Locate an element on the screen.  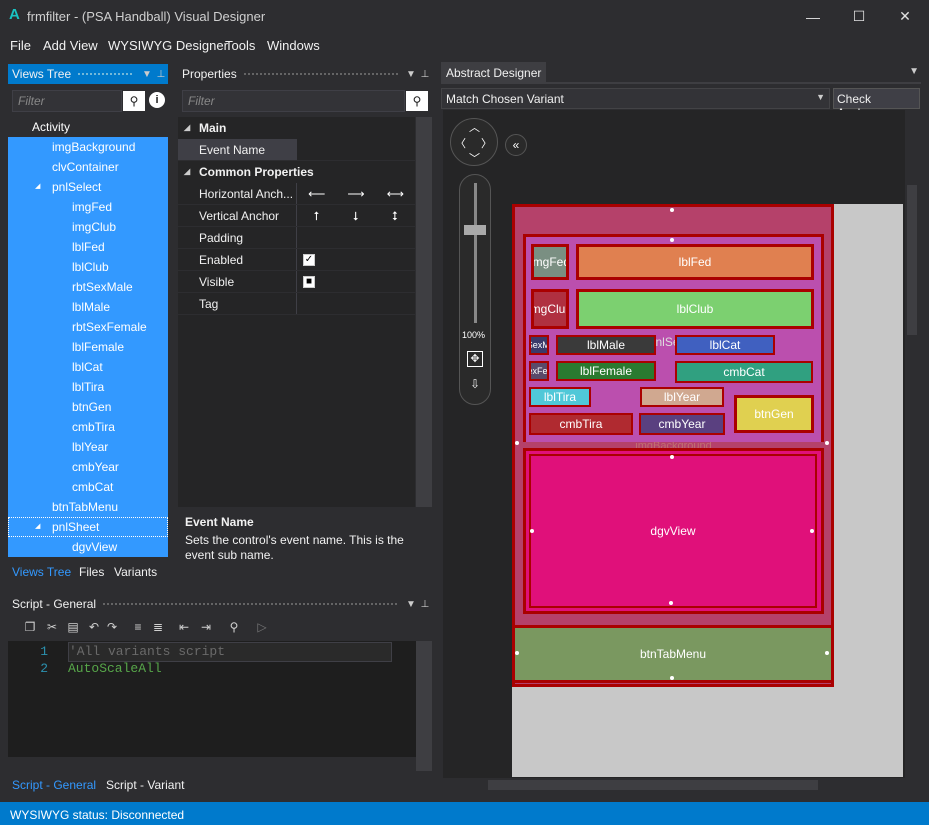
pan-control: ︿ ﹀ 〈 〉 is located at coordinates (474, 142).